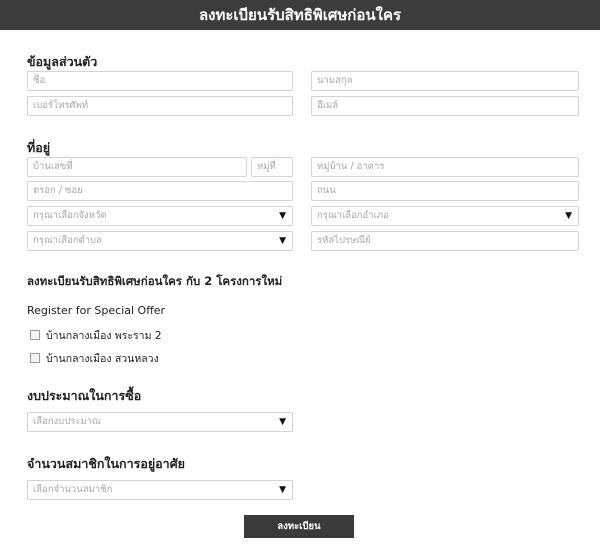  I want to click on project-option: บ้านกลางเมือง พระราม 2, so click(96, 335).